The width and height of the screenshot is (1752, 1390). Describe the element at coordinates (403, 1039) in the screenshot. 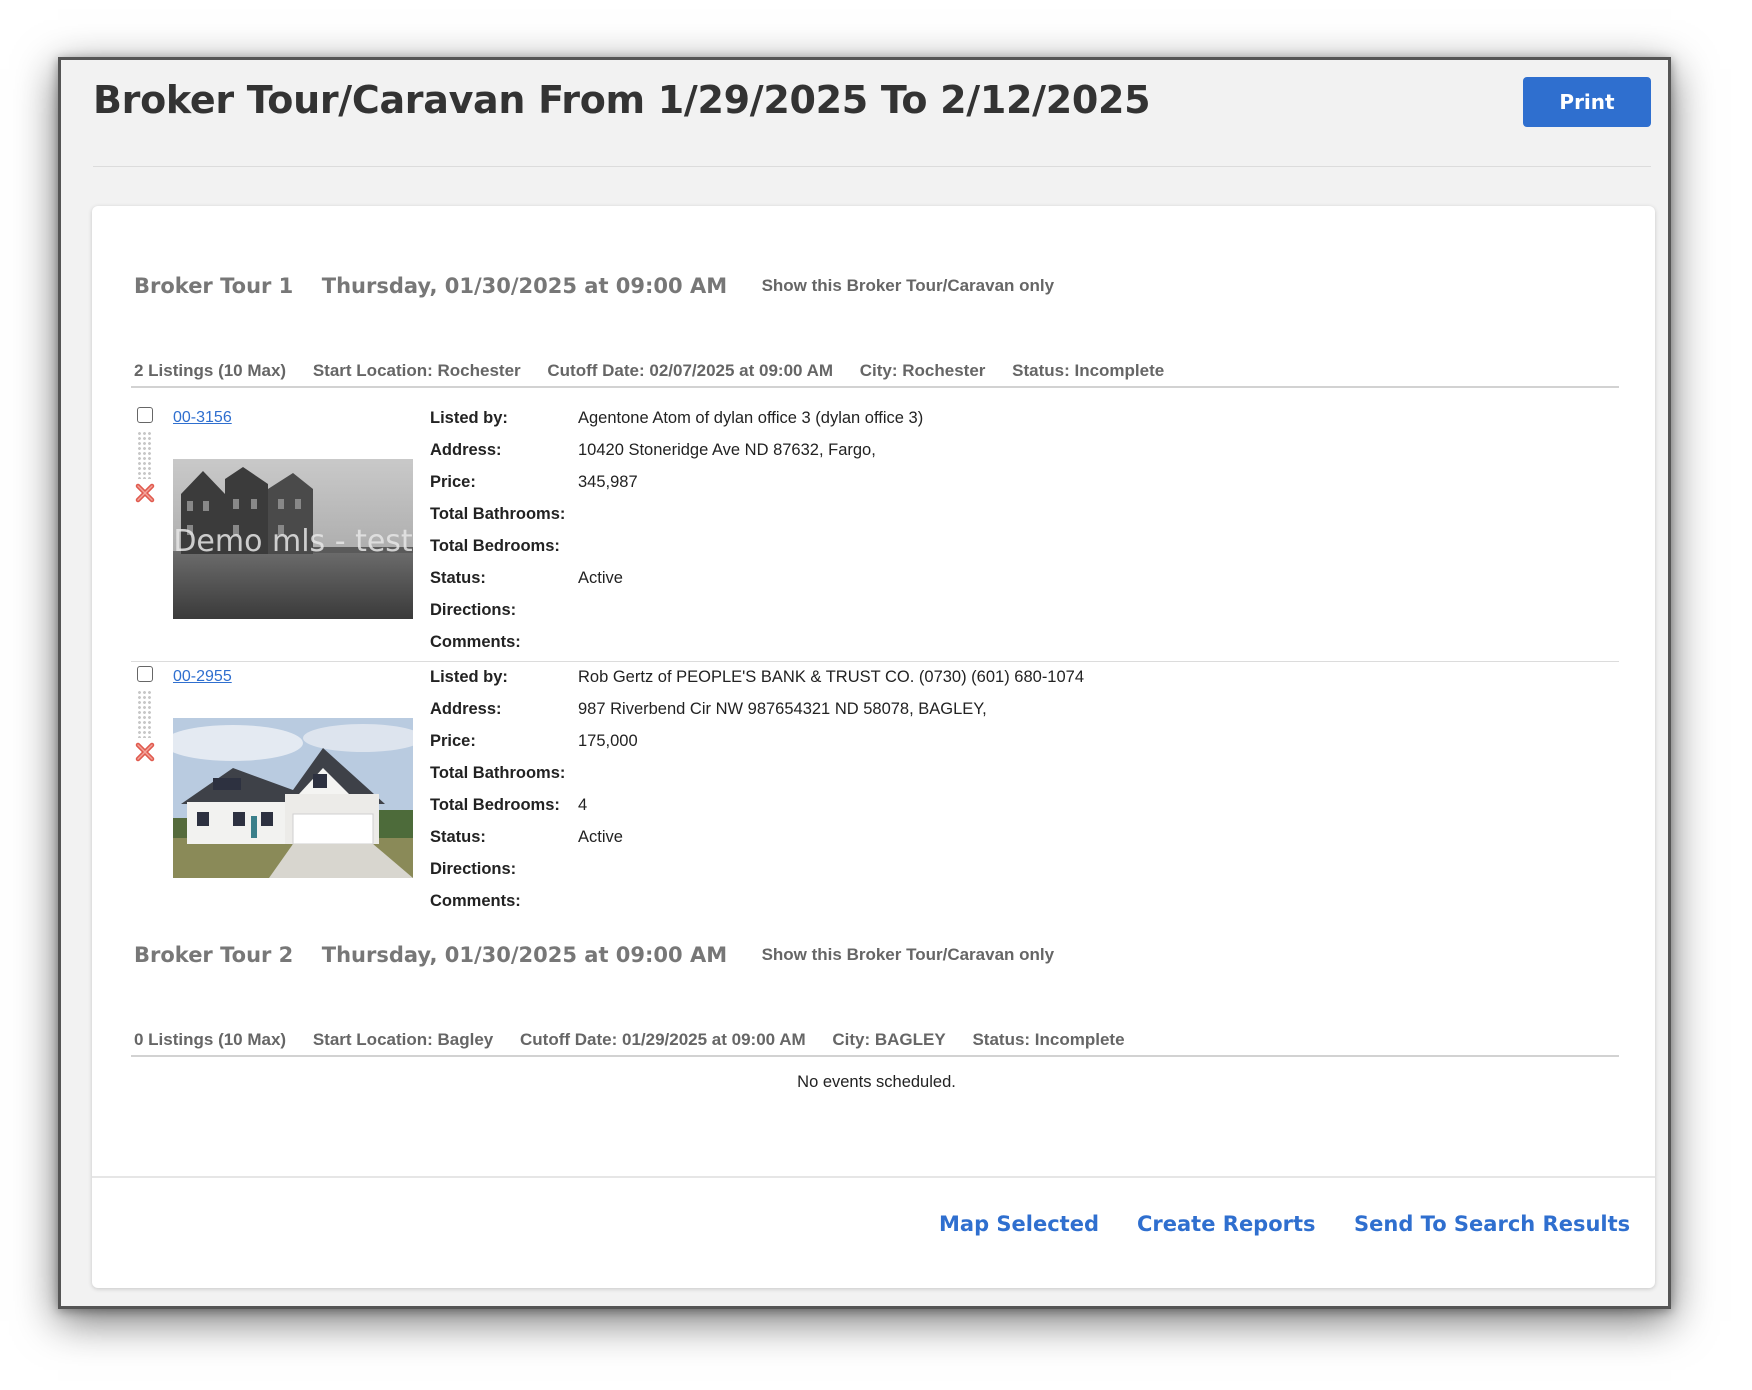

I see `start-location: Start Location: Bagley` at that location.